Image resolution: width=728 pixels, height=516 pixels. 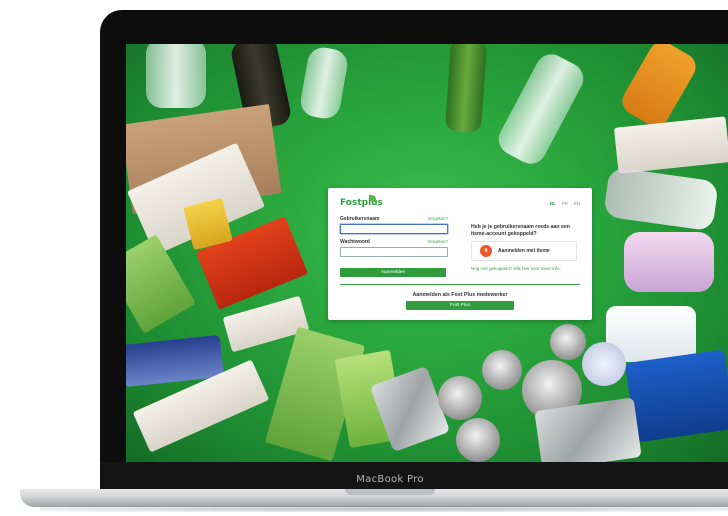 I want to click on plastic-bottle-image, so click(x=541, y=109).